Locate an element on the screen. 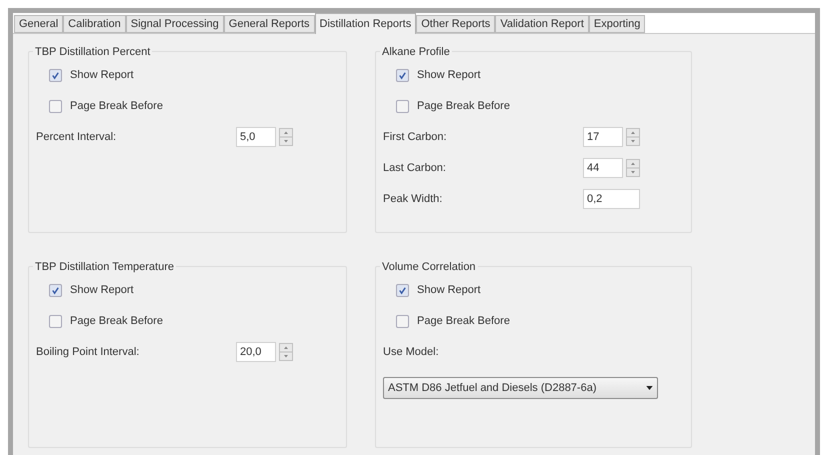  field-label: Last Carbon: is located at coordinates (415, 168).